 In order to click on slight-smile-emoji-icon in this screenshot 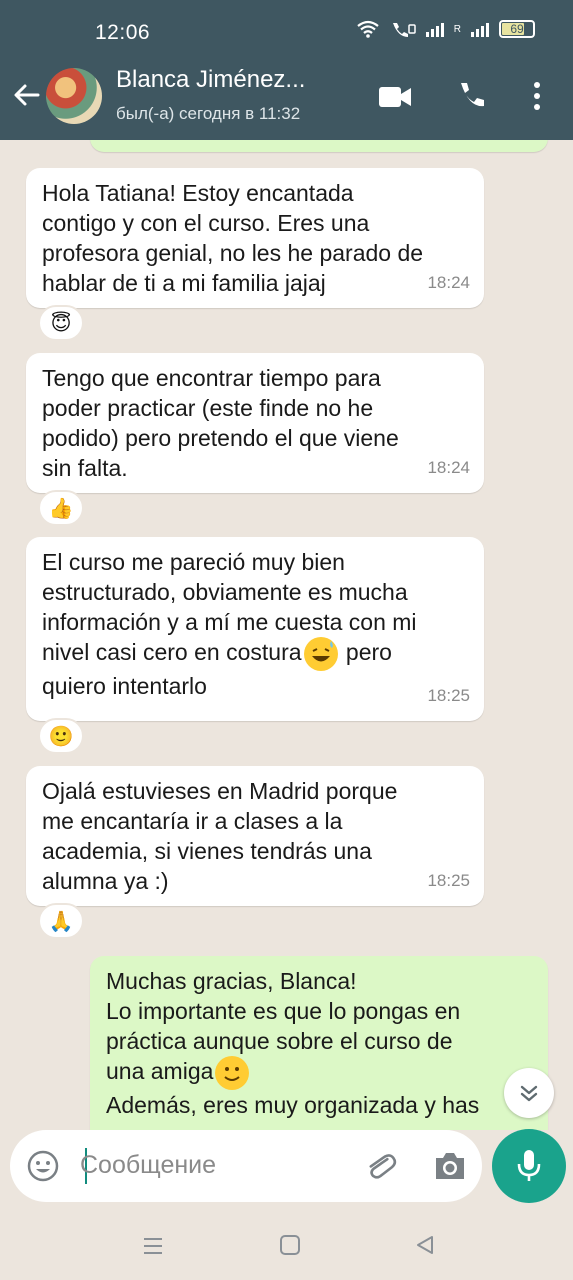, I will do `click(232, 1073)`.